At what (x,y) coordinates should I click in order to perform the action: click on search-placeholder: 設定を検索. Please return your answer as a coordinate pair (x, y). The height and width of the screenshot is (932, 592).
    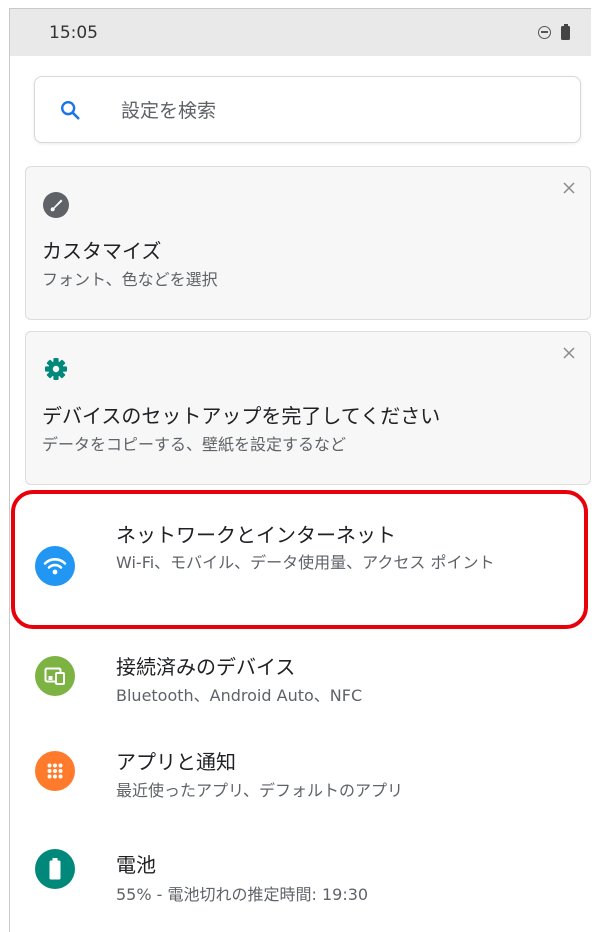
    Looking at the image, I should click on (169, 111).